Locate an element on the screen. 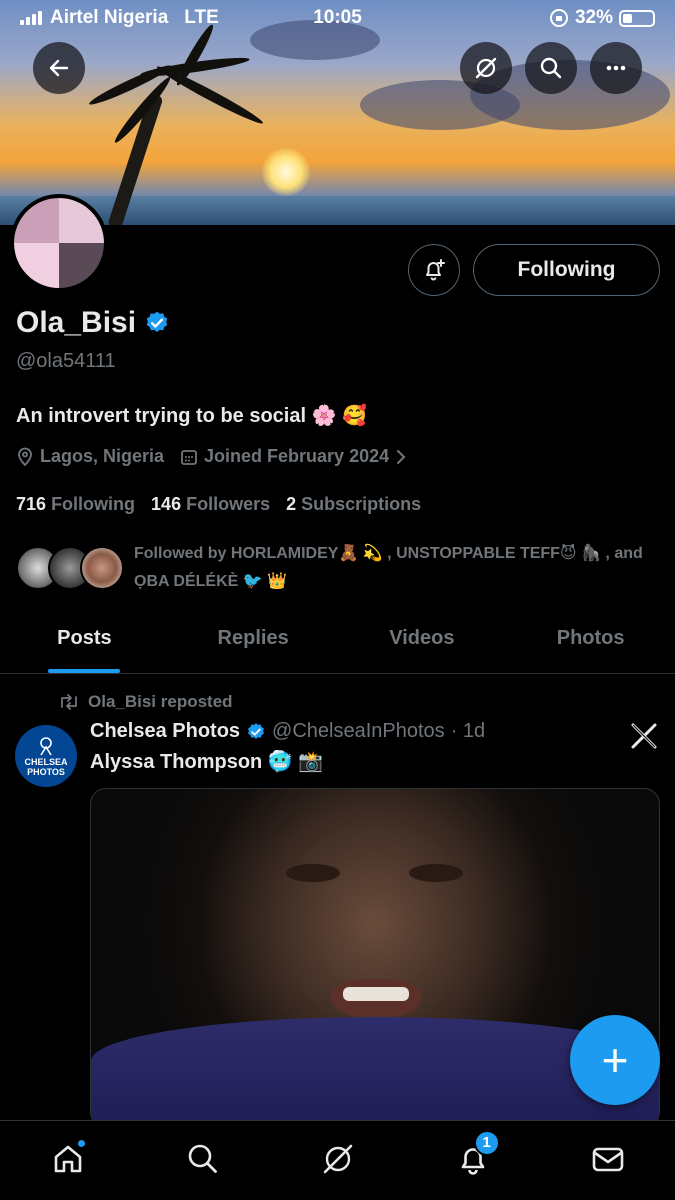  grok-button is located at coordinates (486, 68).